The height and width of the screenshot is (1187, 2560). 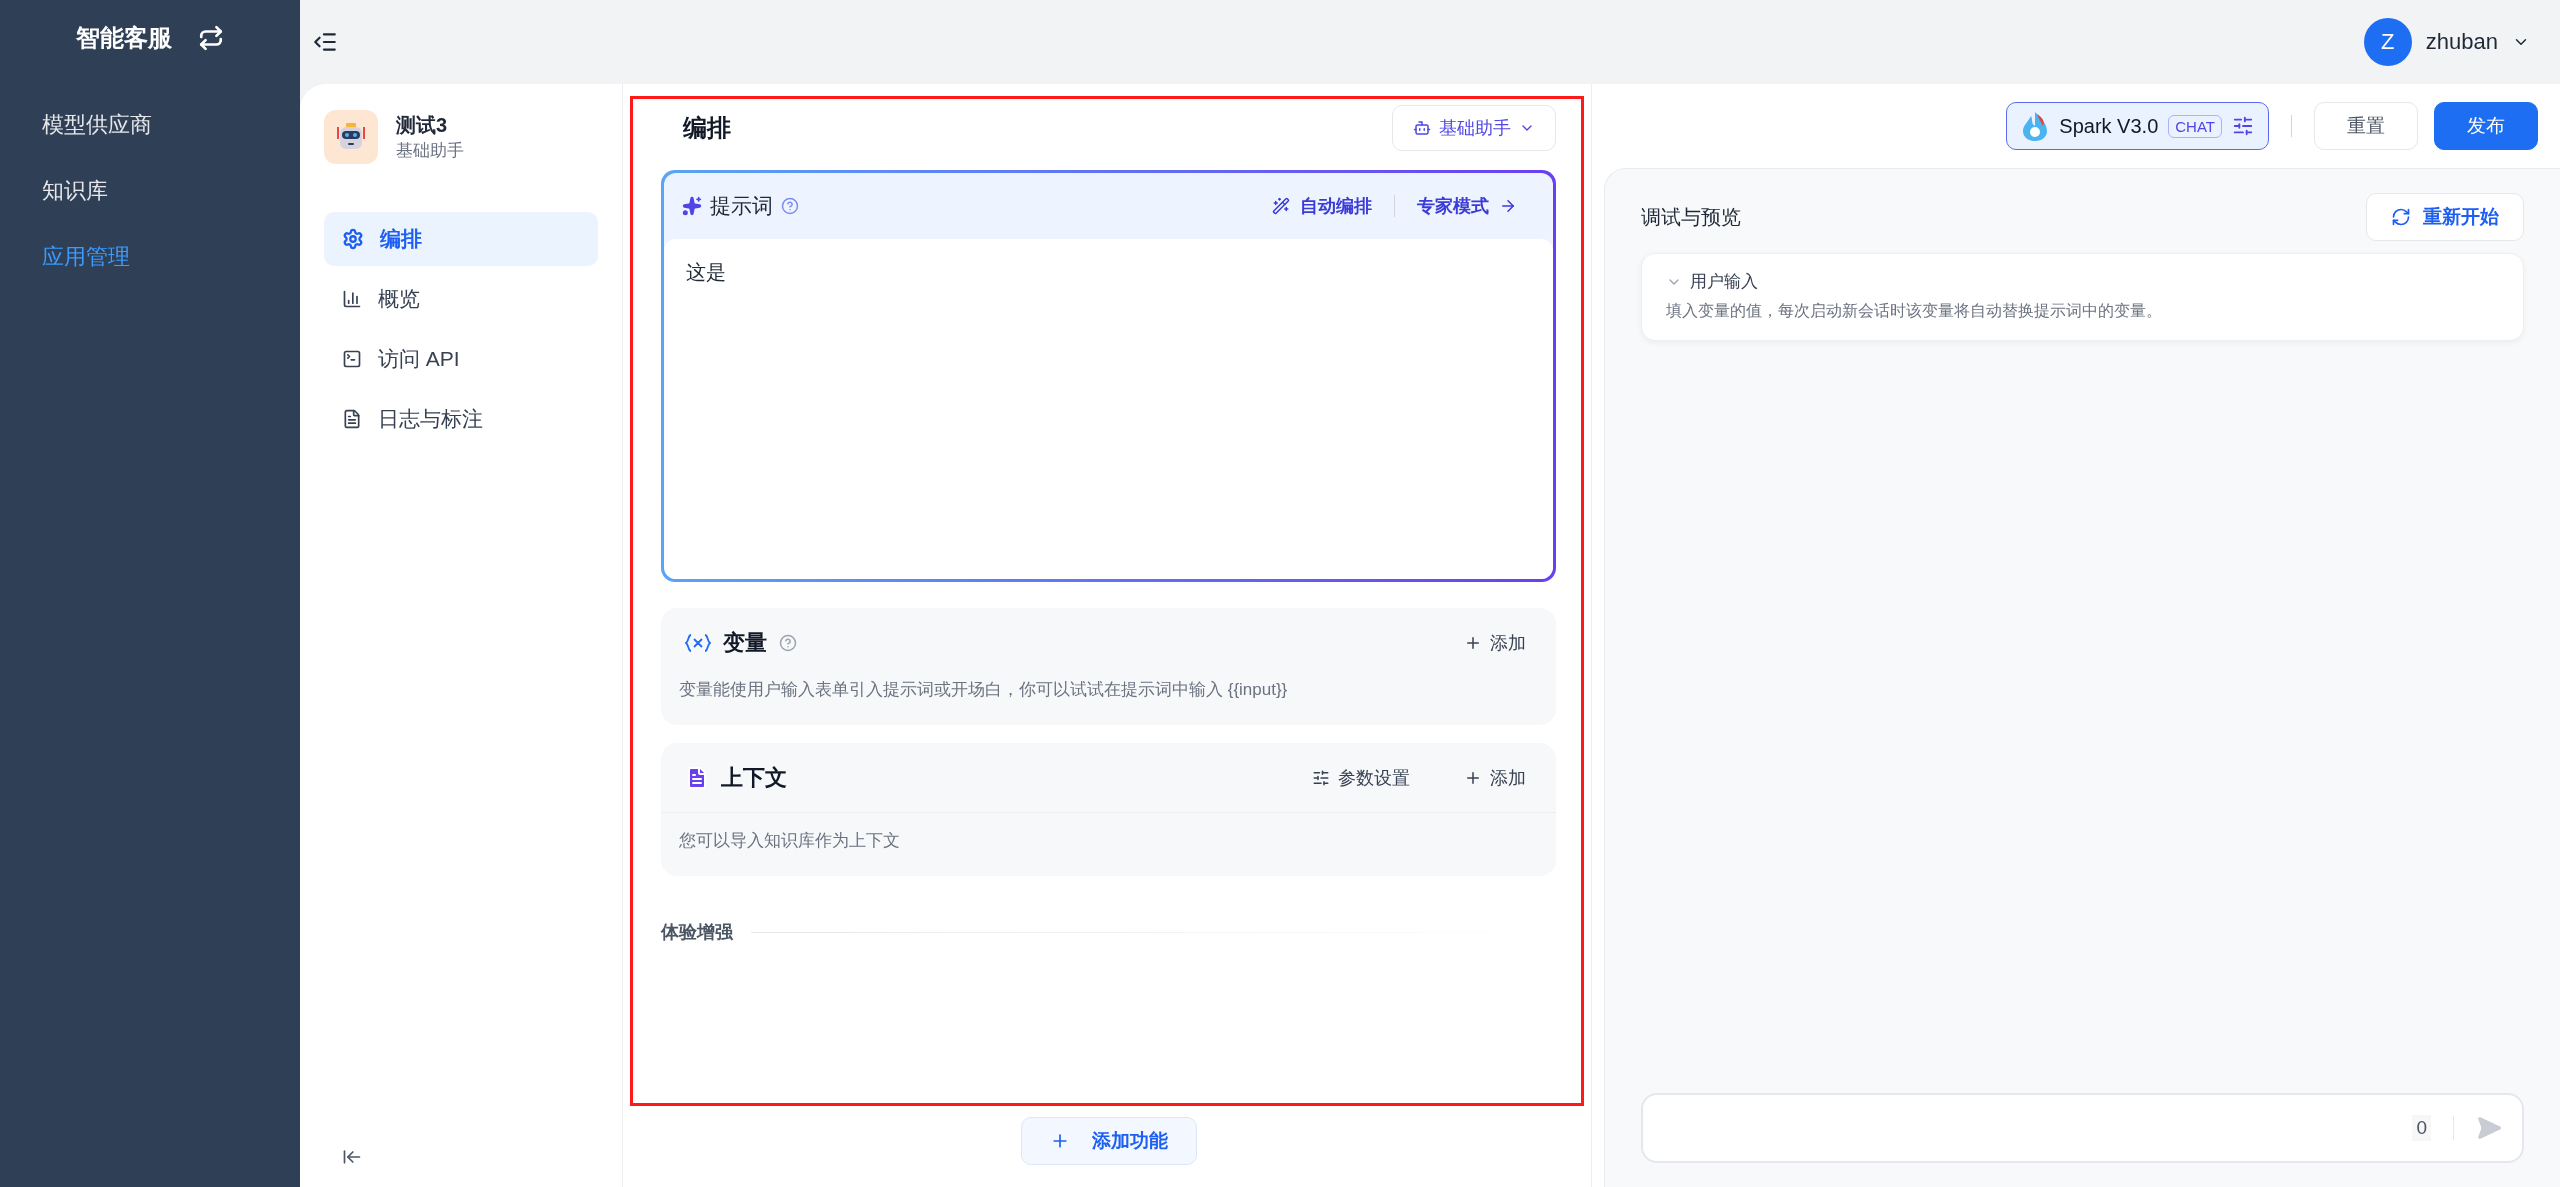 I want to click on variables-hint: 变量能使用户输入表单引入提示词或开场白，你可以试试在提示词中输入 {{input}}, so click(x=983, y=690).